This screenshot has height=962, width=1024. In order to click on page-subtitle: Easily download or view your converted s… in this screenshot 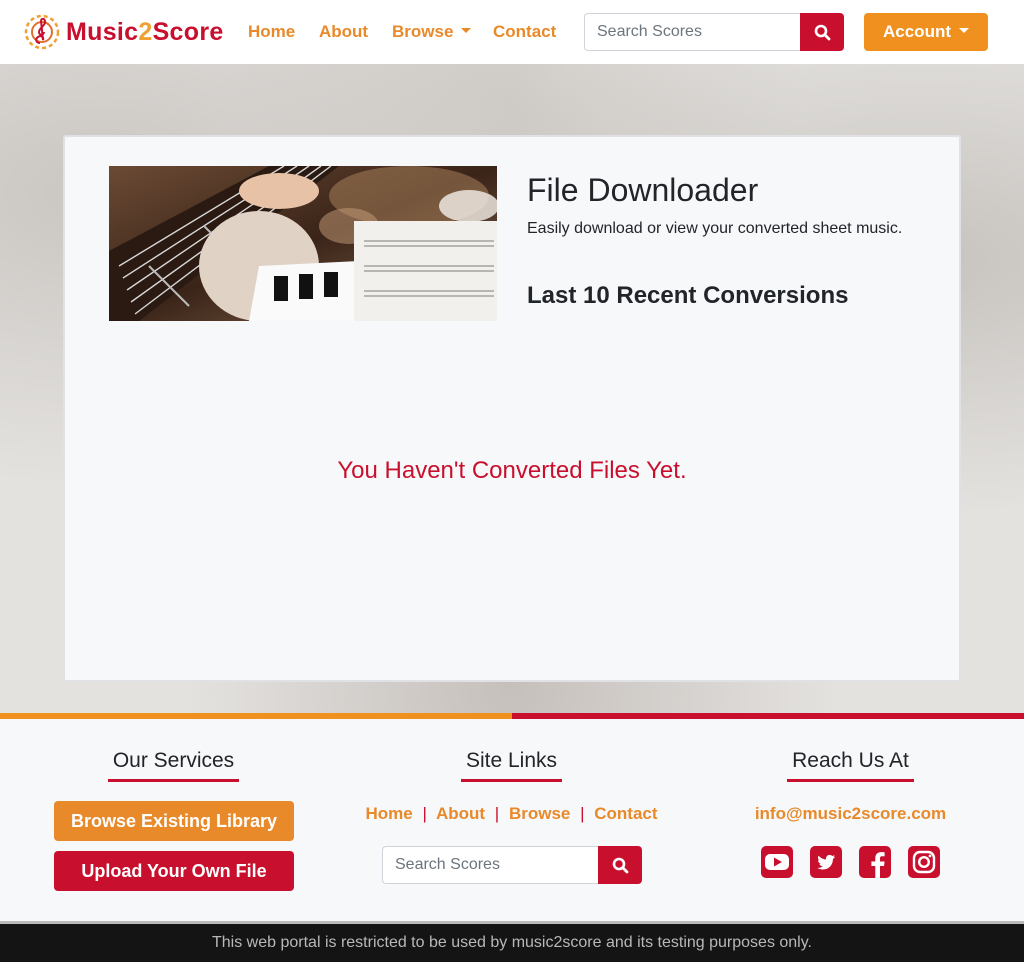, I will do `click(715, 228)`.